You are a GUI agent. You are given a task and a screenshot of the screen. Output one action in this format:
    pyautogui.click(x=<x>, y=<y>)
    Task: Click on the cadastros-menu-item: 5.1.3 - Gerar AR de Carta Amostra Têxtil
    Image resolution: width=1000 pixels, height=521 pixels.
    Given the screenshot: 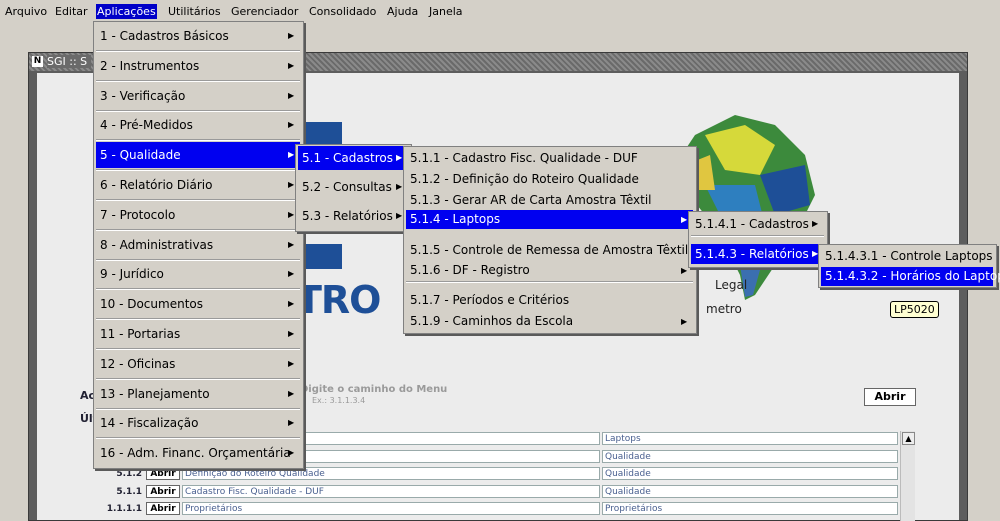 What is the action you would take?
    pyautogui.click(x=549, y=200)
    